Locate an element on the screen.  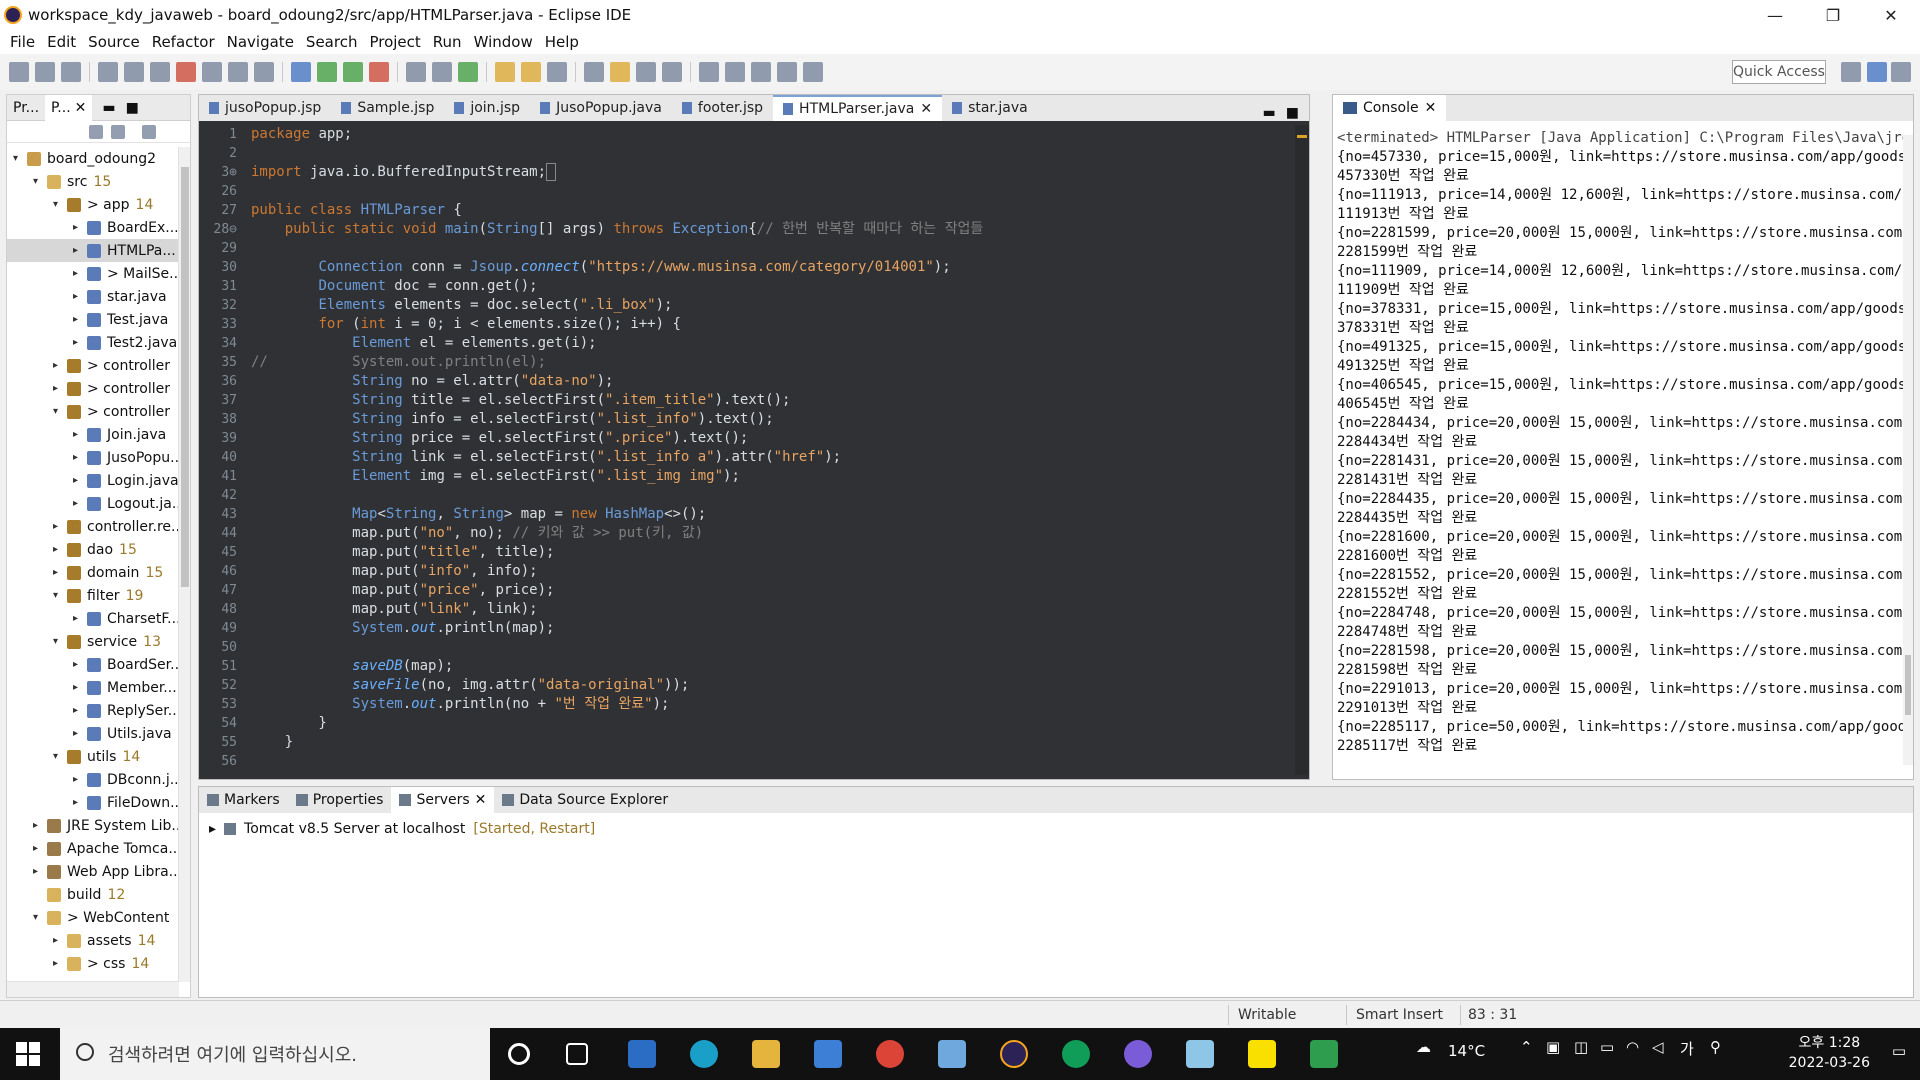
toggle-mark-occurrences-icon is located at coordinates (594, 72).